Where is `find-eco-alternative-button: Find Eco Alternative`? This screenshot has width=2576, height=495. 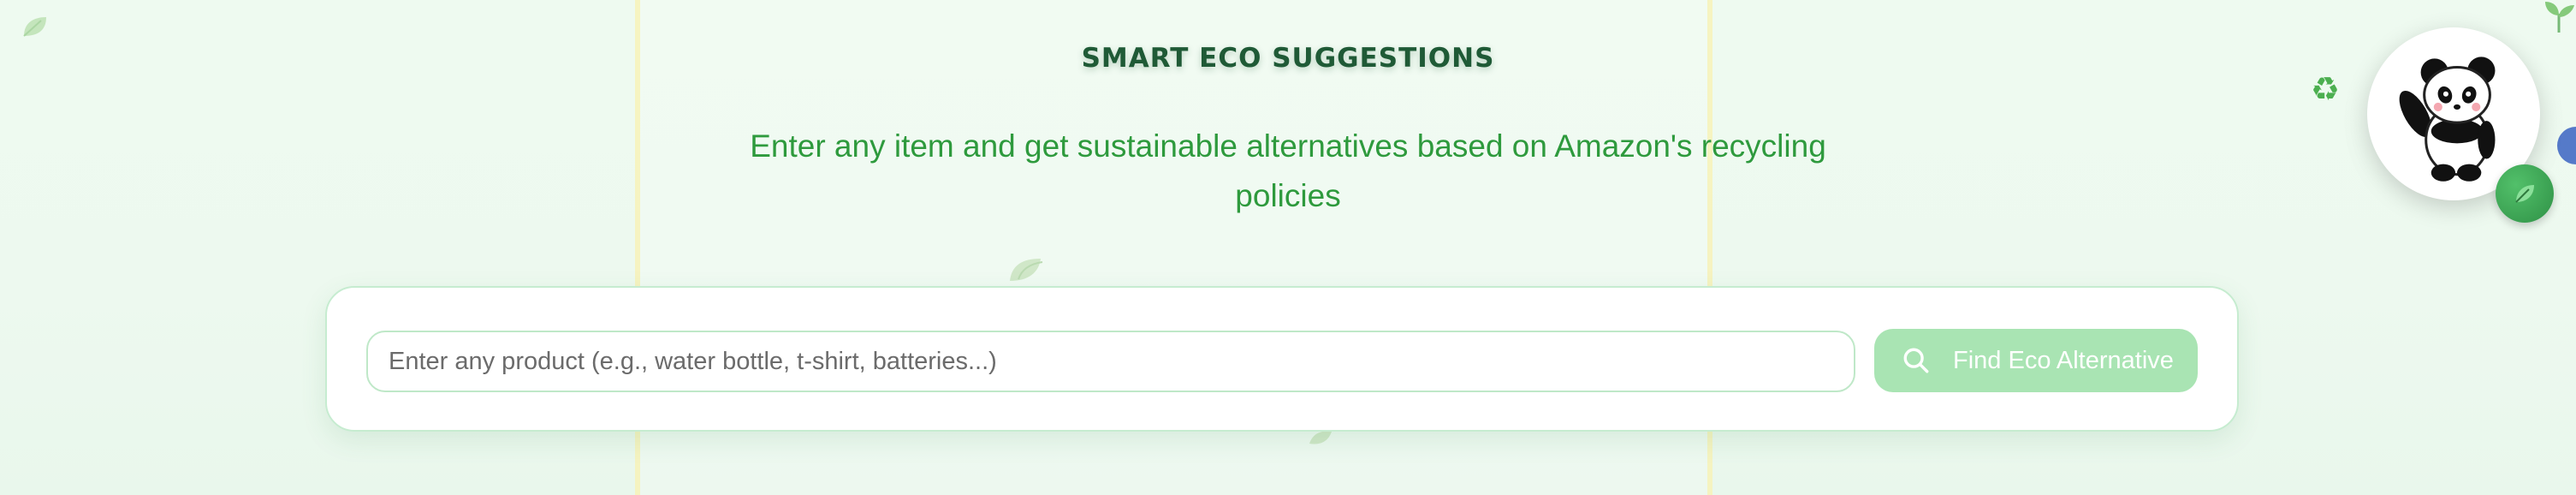
find-eco-alternative-button: Find Eco Alternative is located at coordinates (2036, 360).